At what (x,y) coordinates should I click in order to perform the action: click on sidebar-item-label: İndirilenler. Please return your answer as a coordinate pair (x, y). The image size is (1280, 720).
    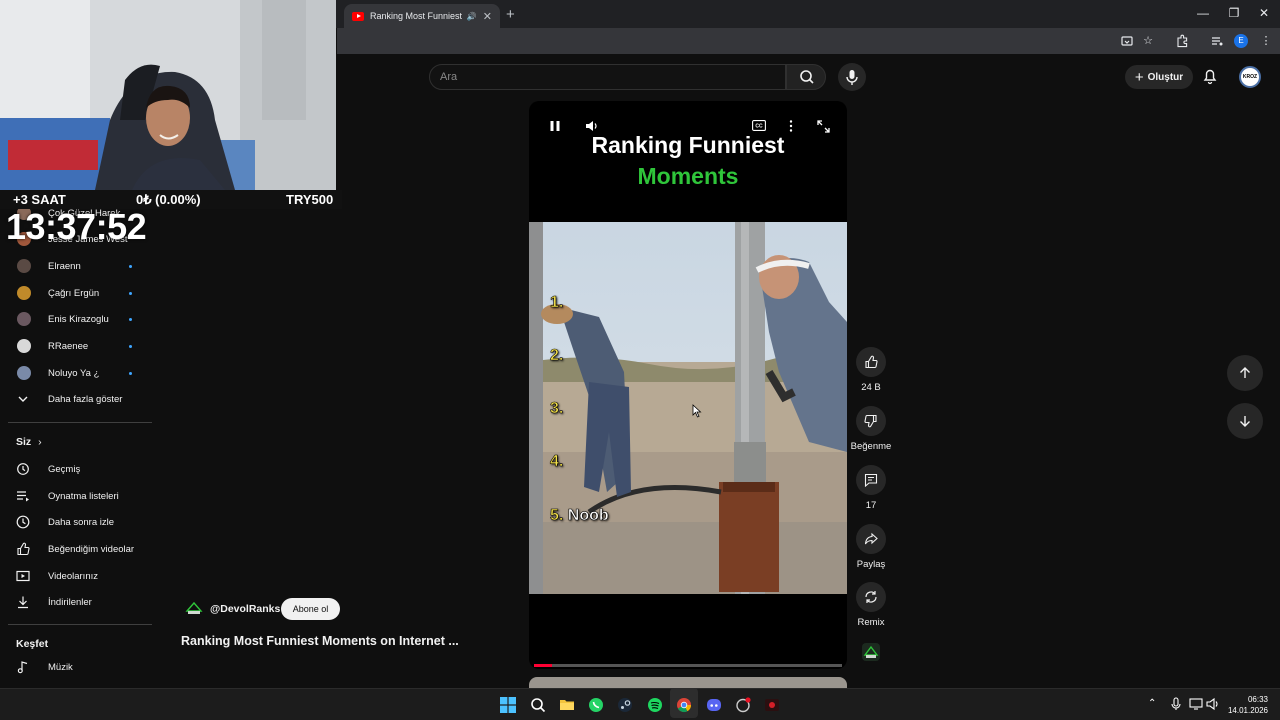
    Looking at the image, I should click on (70, 602).